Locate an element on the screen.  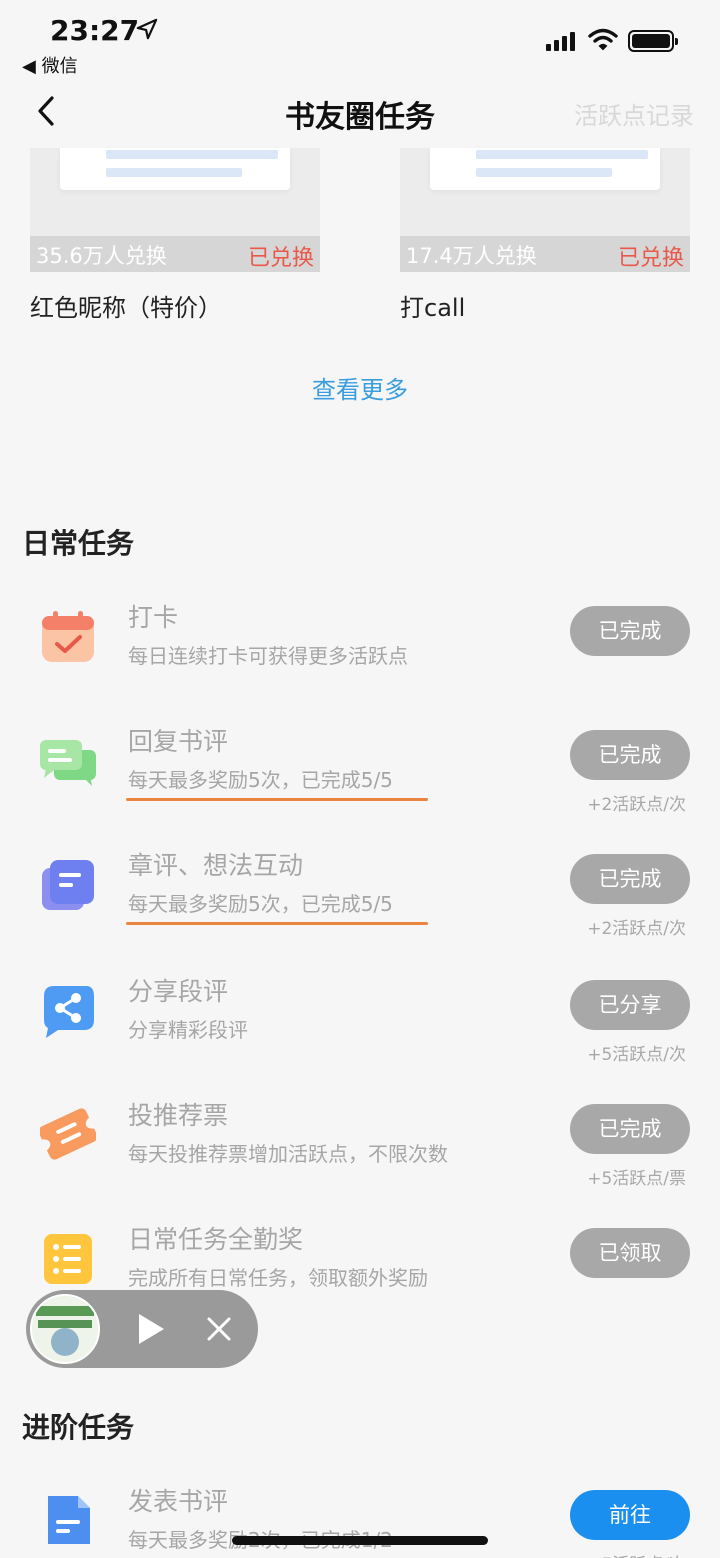
task-name: 章评、想法互动 is located at coordinates (216, 865).